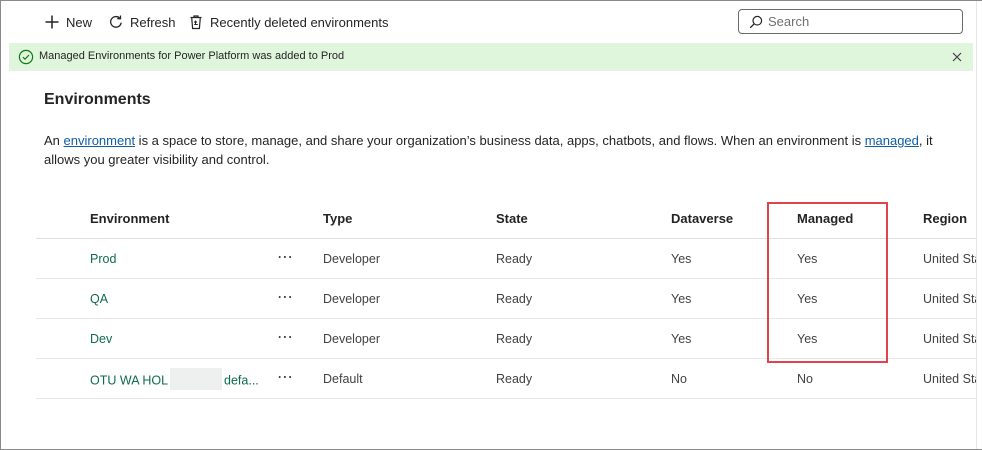 This screenshot has height=450, width=982. Describe the element at coordinates (101, 339) in the screenshot. I see `environment-name-link: Dev` at that location.